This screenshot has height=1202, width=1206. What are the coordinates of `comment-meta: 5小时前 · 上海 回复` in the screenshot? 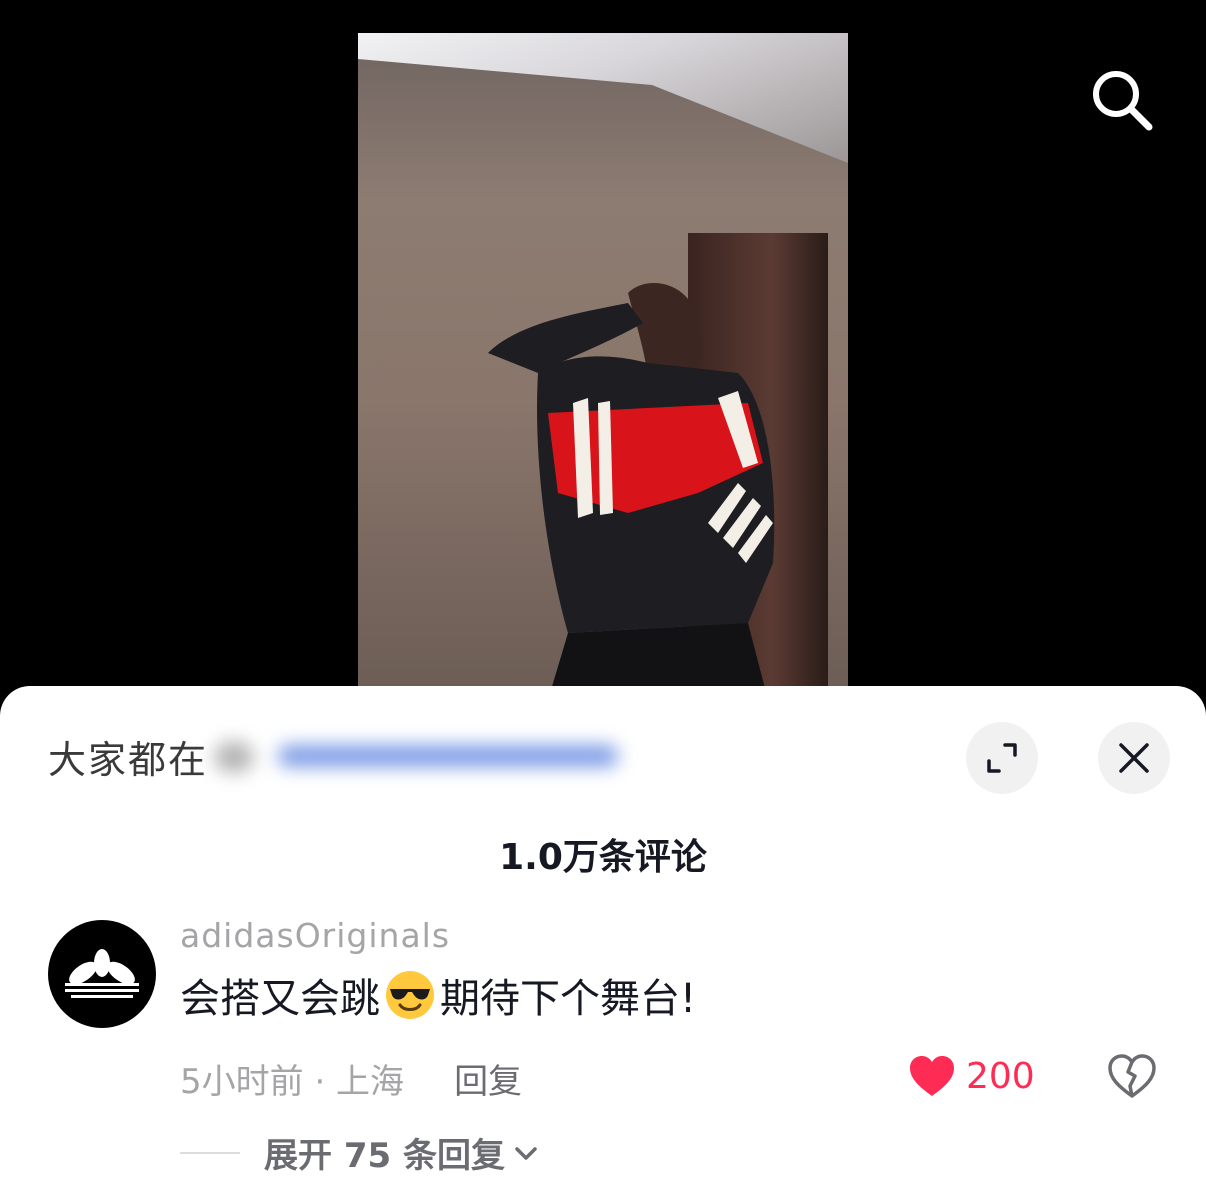 It's located at (351, 1078).